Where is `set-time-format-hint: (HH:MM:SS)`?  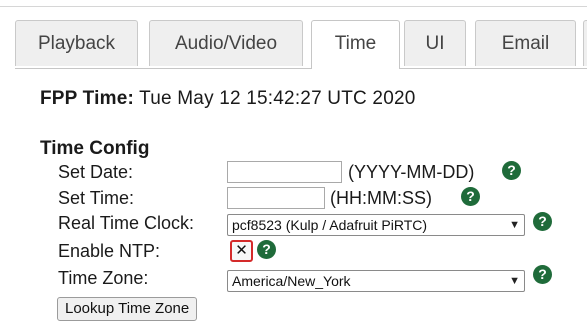
set-time-format-hint: (HH:MM:SS) is located at coordinates (381, 198).